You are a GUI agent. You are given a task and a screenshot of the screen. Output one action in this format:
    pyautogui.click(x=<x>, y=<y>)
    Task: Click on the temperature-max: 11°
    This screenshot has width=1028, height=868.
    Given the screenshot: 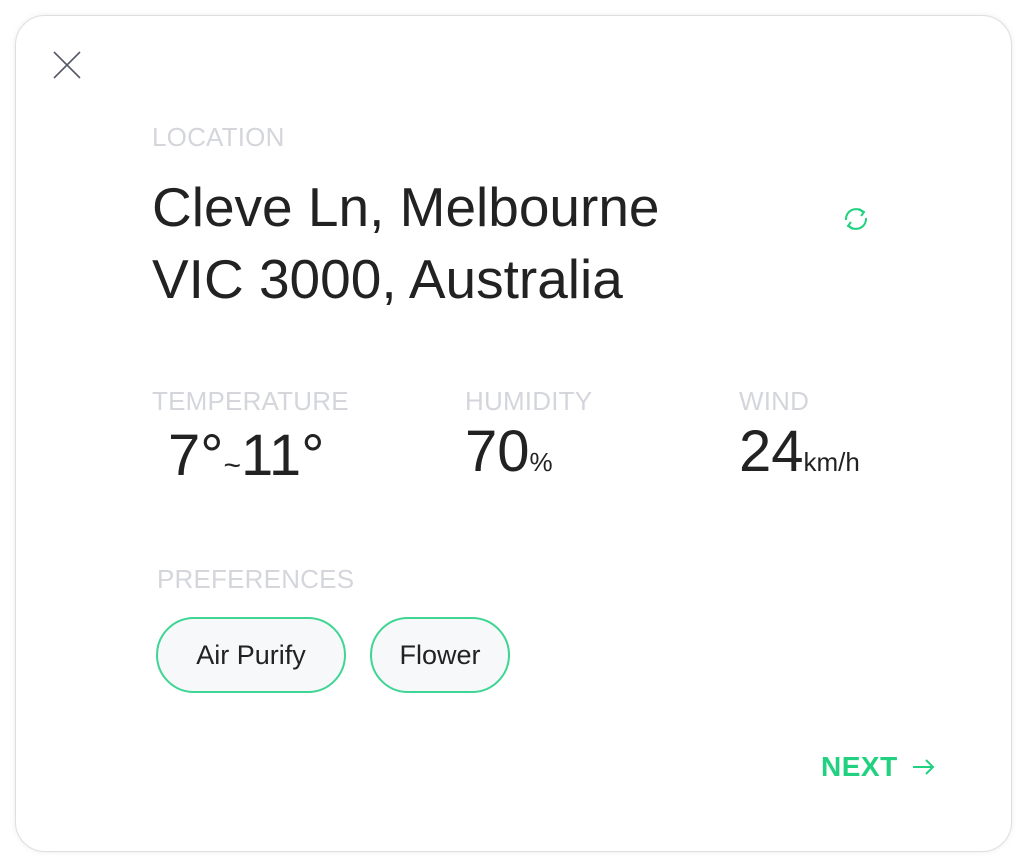 What is the action you would take?
    pyautogui.click(x=282, y=455)
    